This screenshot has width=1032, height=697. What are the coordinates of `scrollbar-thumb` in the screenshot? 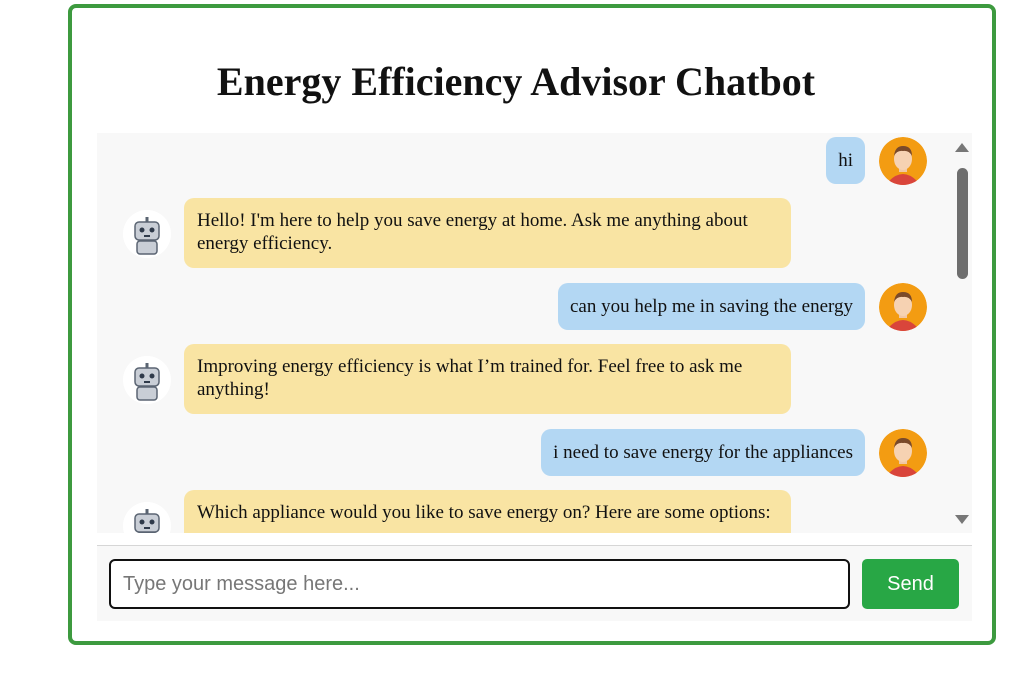 It's located at (962, 223).